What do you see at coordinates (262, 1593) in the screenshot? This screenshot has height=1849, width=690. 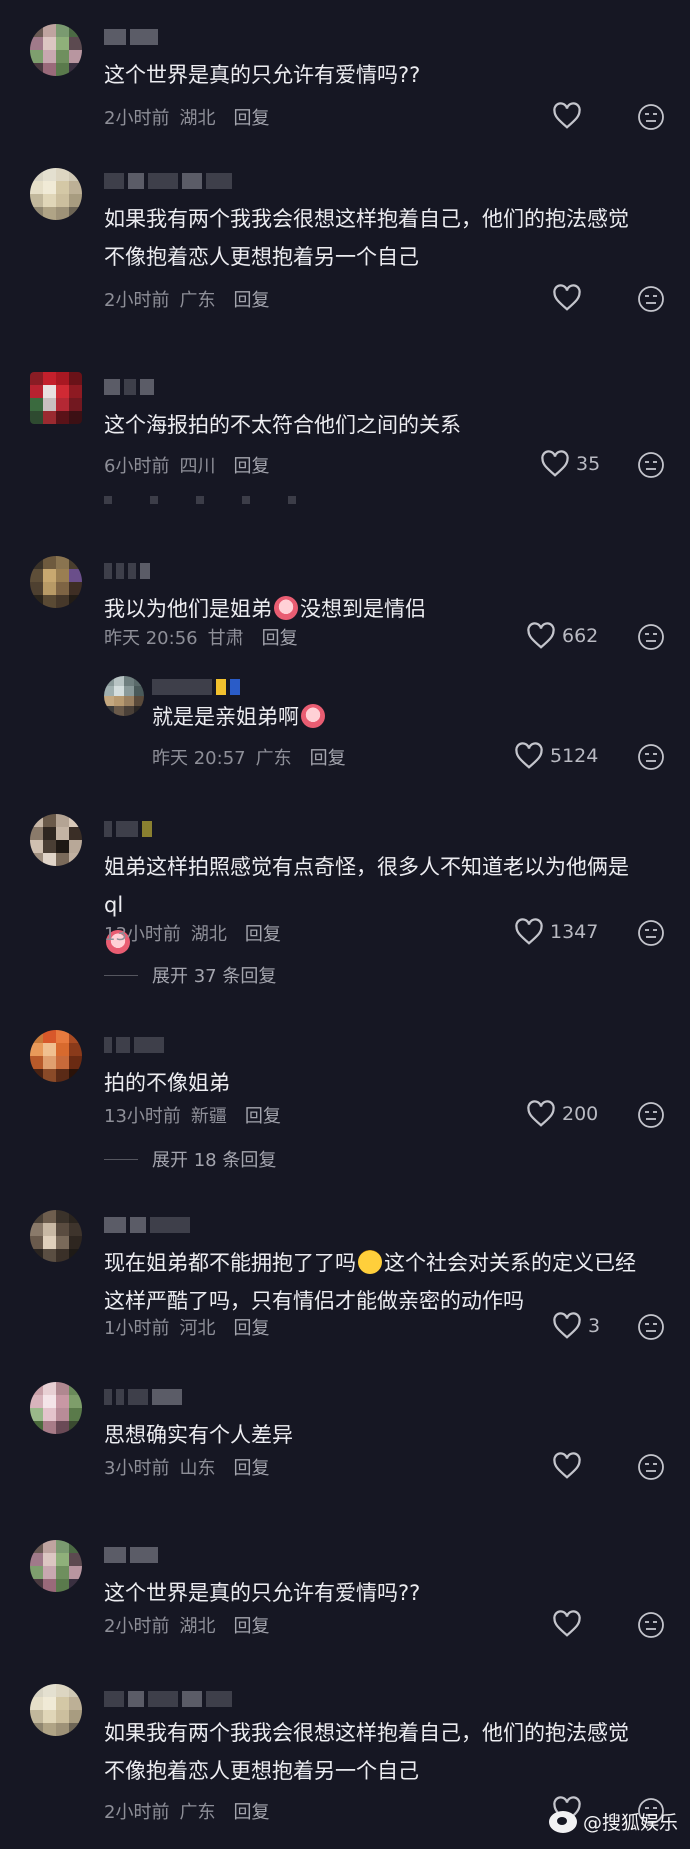 I see `comment-text: 这个世界是真的只允许有爱情吗??` at bounding box center [262, 1593].